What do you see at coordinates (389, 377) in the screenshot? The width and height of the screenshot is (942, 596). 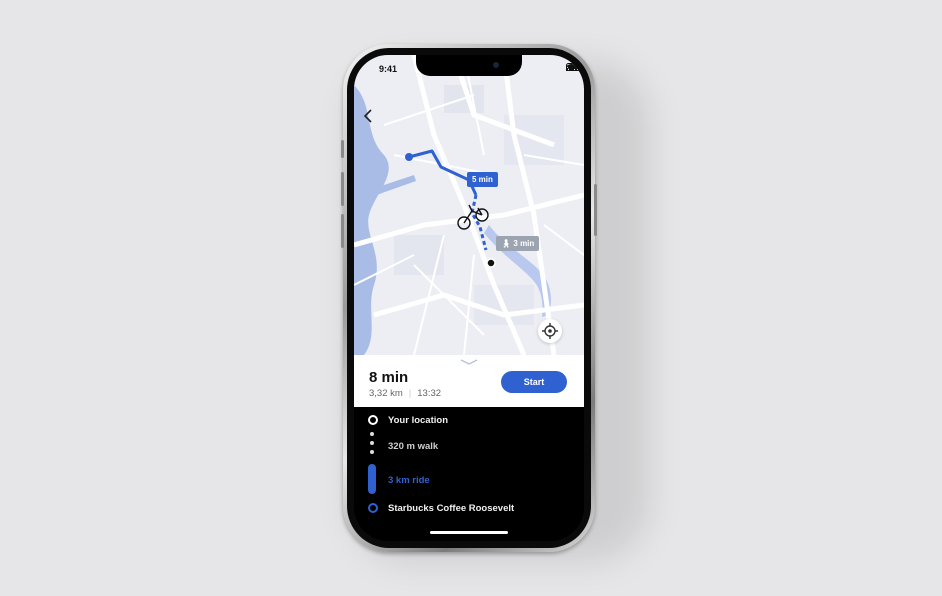 I see `trip-duration: 8 min` at bounding box center [389, 377].